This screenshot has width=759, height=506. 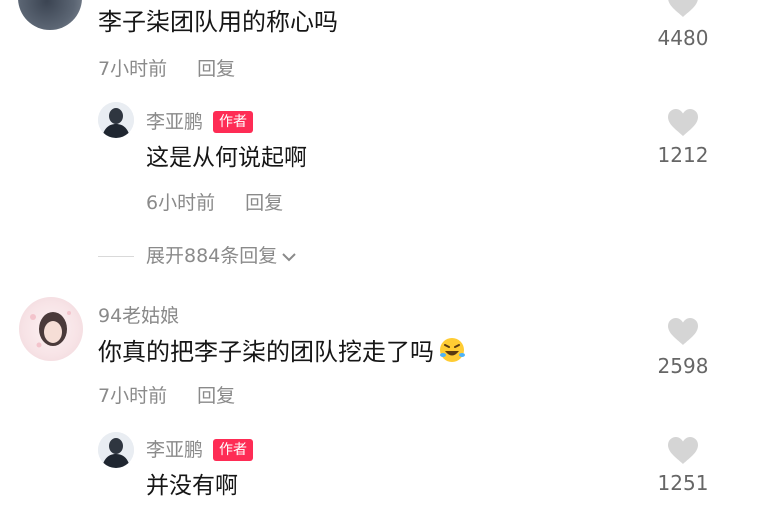 I want to click on expand-replies-label: 展开884条回复, so click(x=212, y=256).